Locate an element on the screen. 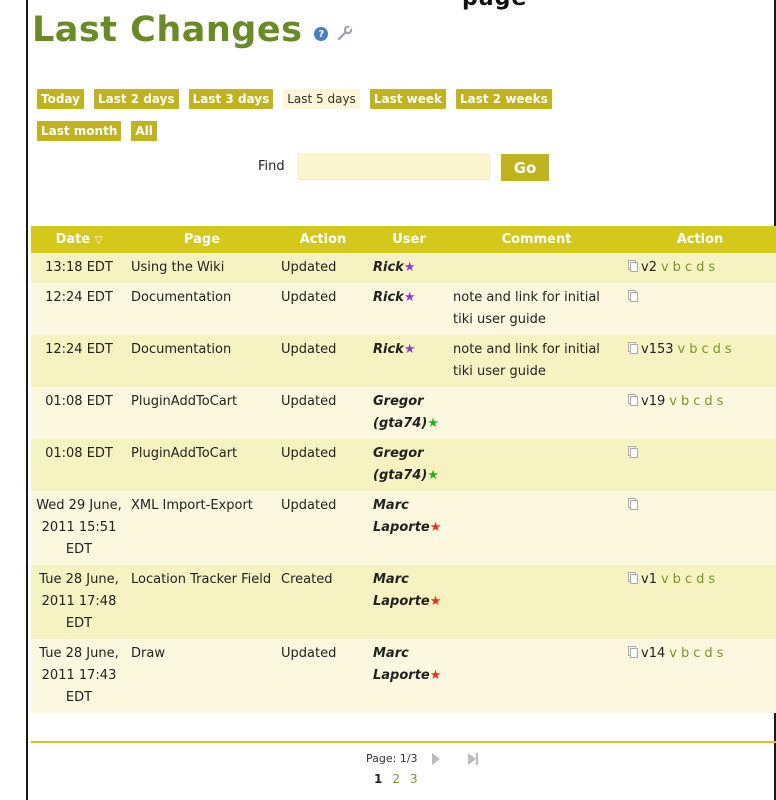 This screenshot has height=800, width=776. last-page-icon is located at coordinates (472, 758).